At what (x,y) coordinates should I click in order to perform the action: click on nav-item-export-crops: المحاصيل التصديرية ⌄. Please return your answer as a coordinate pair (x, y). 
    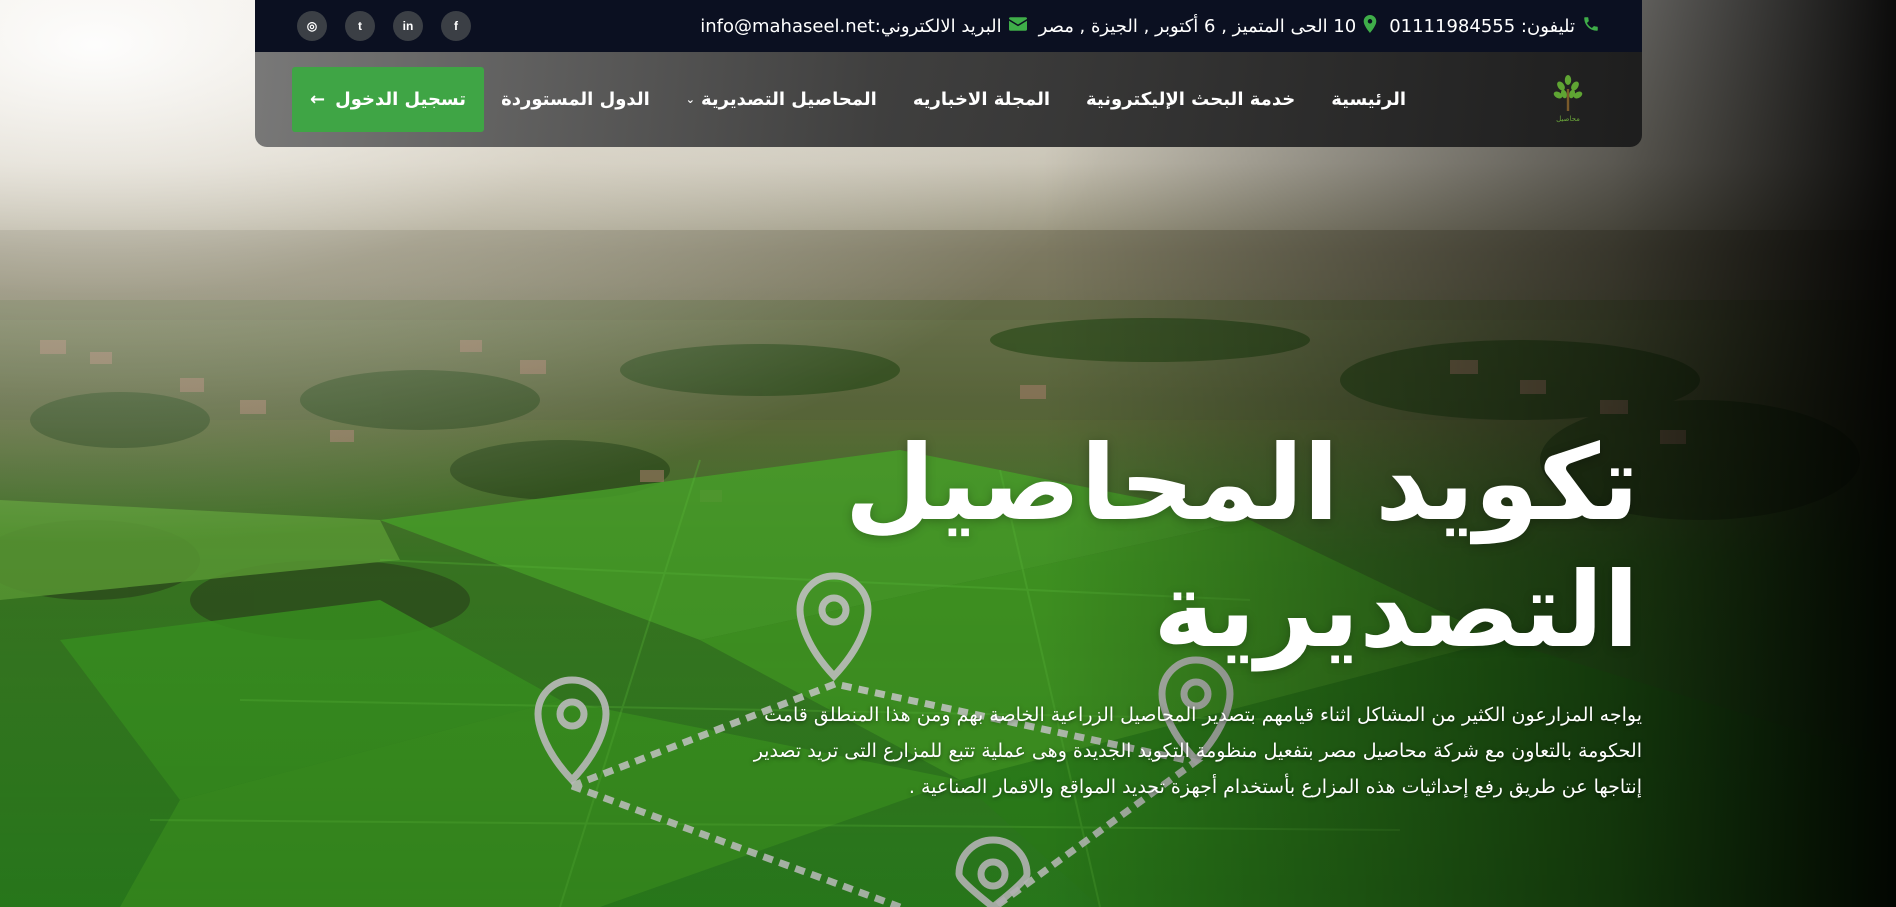
    Looking at the image, I should click on (781, 99).